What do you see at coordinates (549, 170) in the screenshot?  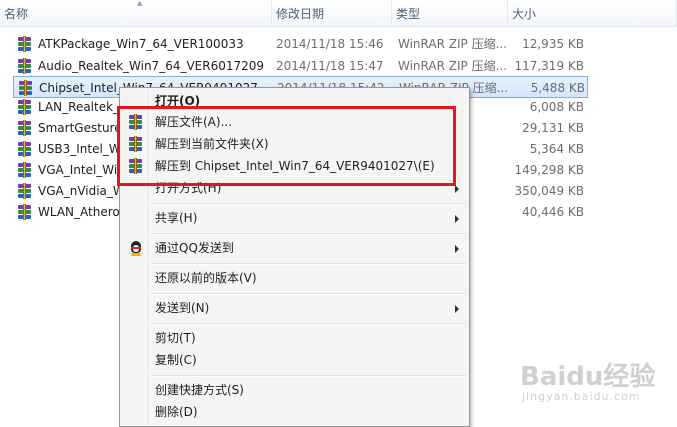 I see `file-size: 149,298 KB` at bounding box center [549, 170].